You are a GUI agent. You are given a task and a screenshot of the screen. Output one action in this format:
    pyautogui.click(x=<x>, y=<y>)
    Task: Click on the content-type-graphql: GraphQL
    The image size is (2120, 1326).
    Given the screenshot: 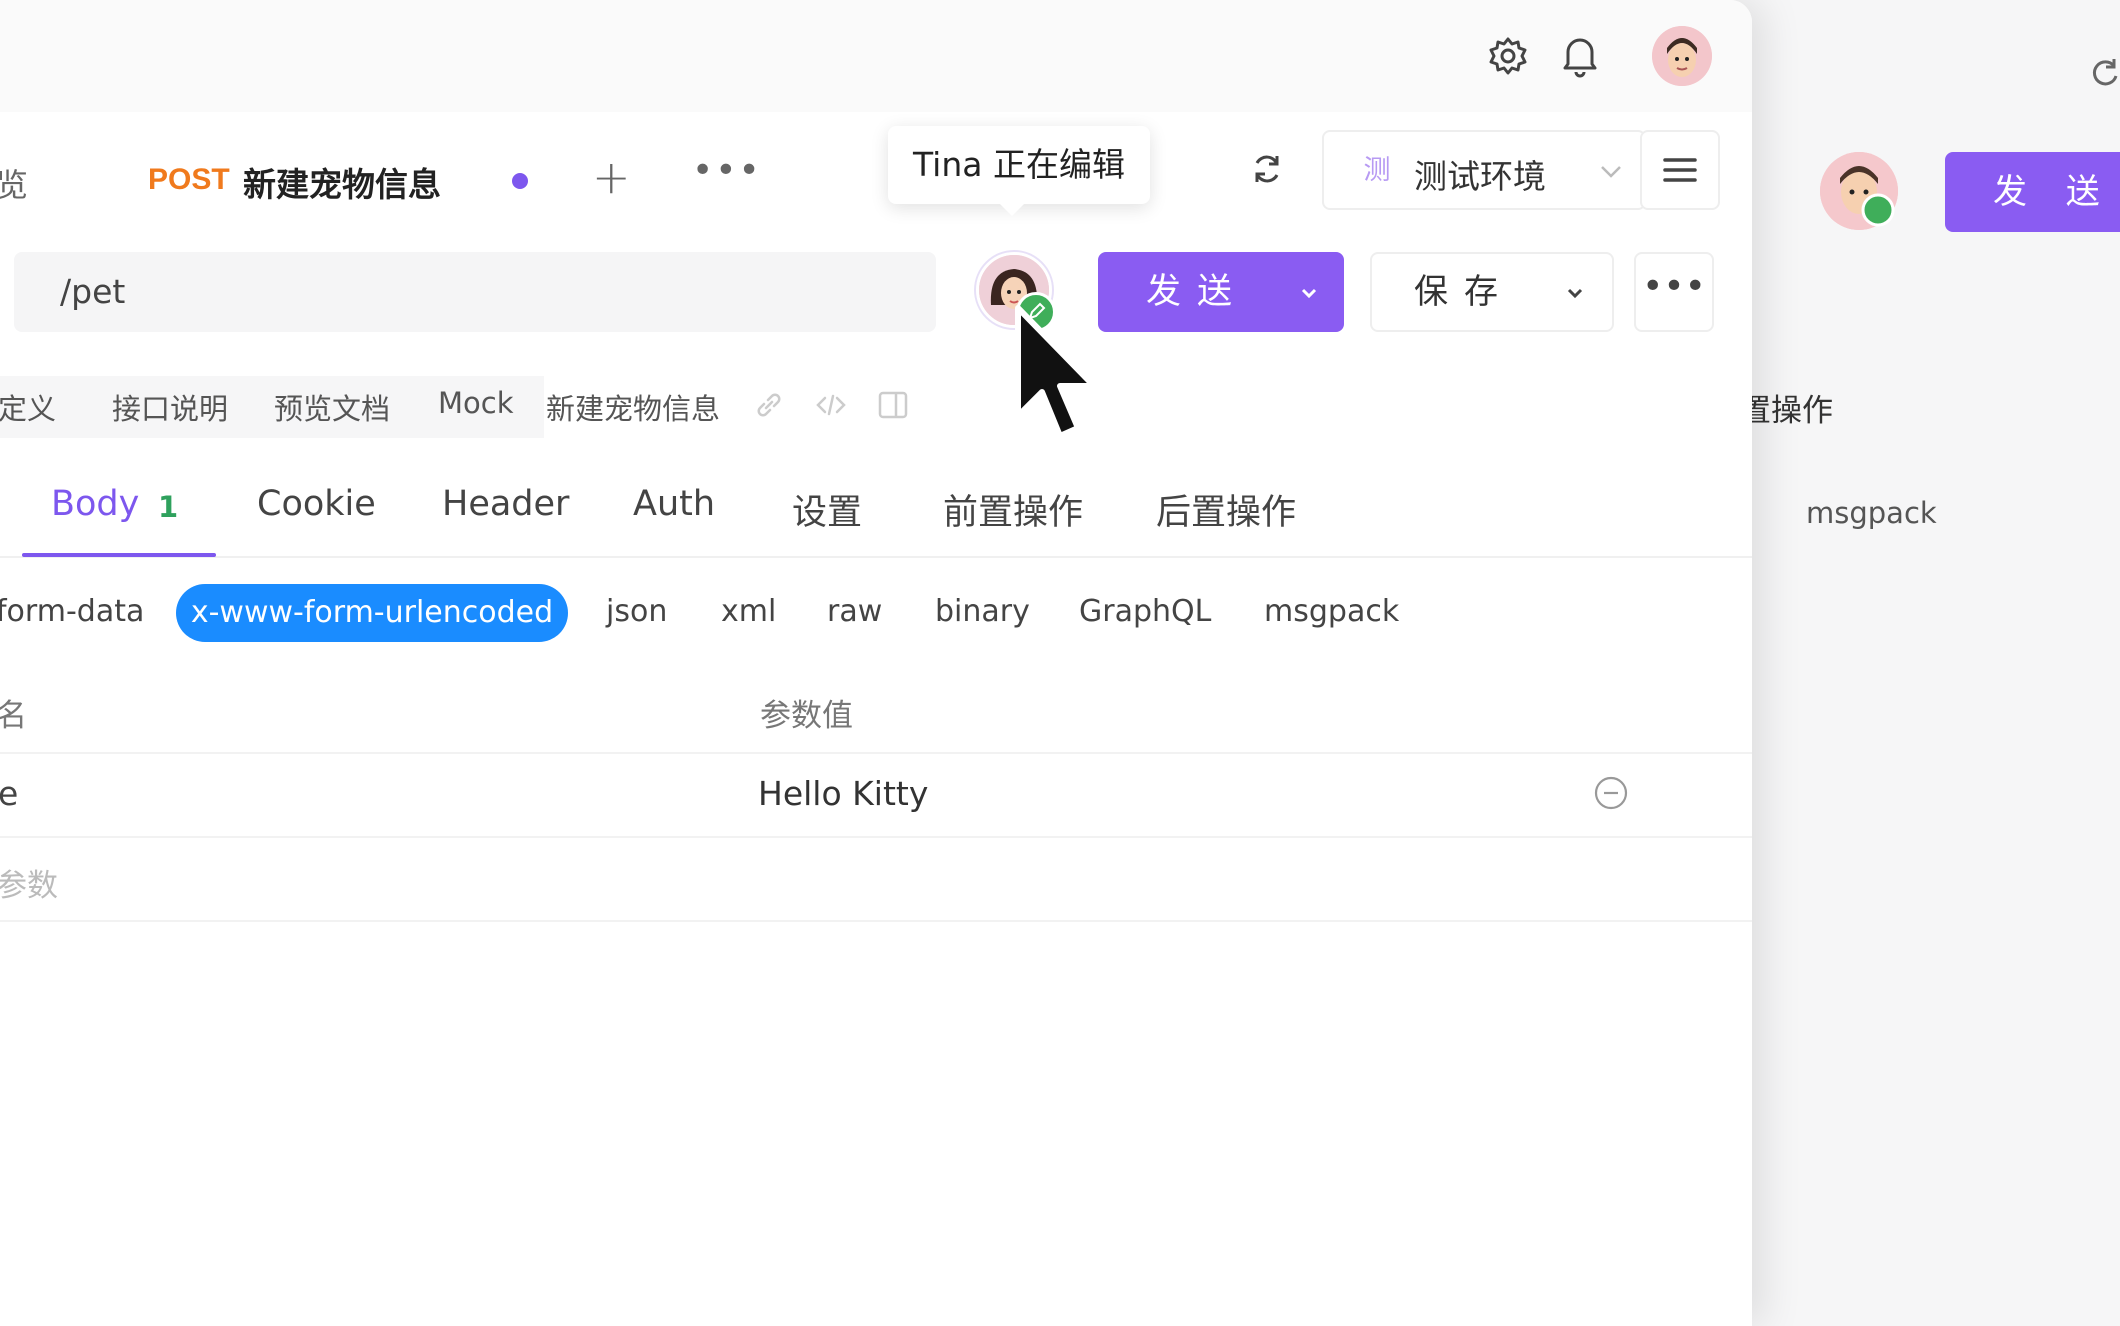 What is the action you would take?
    pyautogui.click(x=1145, y=611)
    